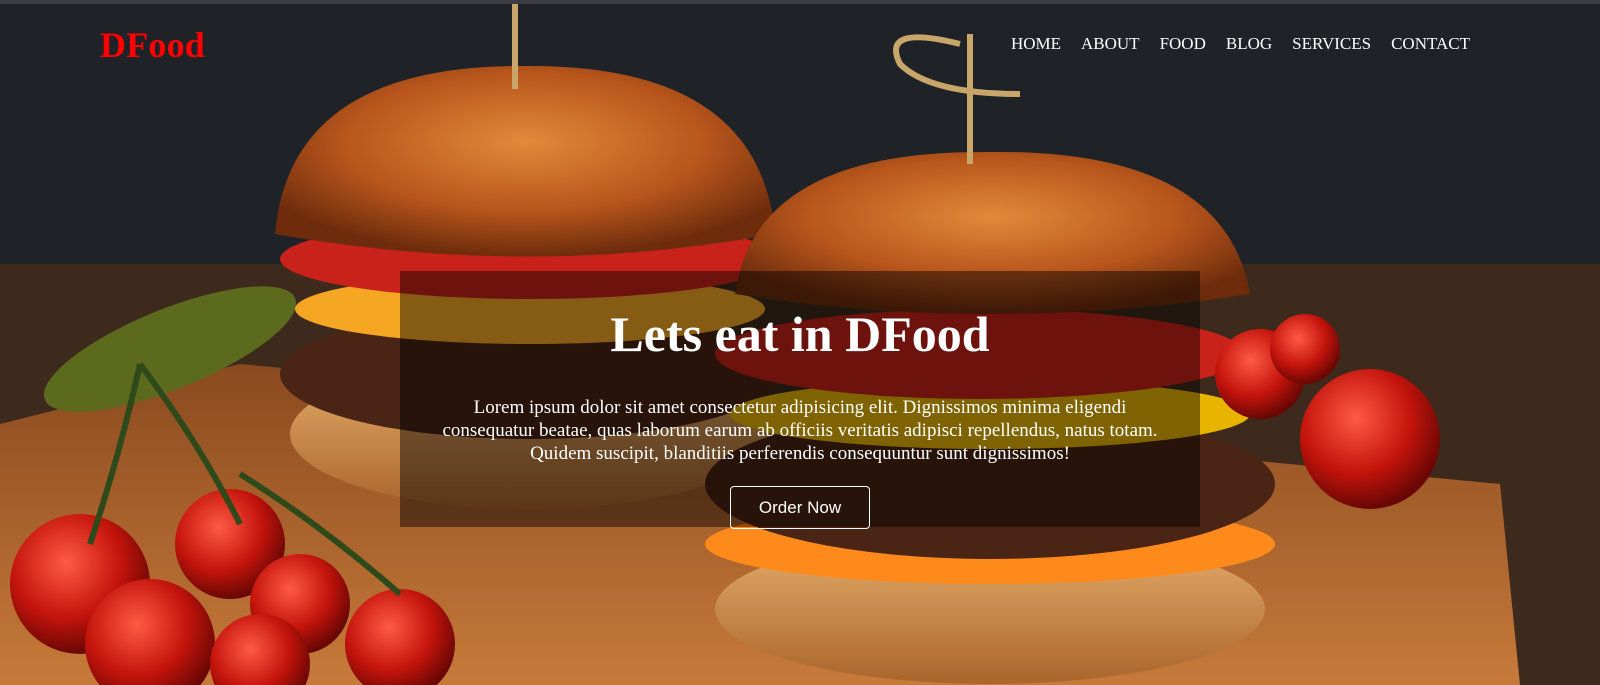 The height and width of the screenshot is (685, 1600). I want to click on nav-item-services: SERVICES, so click(1331, 44).